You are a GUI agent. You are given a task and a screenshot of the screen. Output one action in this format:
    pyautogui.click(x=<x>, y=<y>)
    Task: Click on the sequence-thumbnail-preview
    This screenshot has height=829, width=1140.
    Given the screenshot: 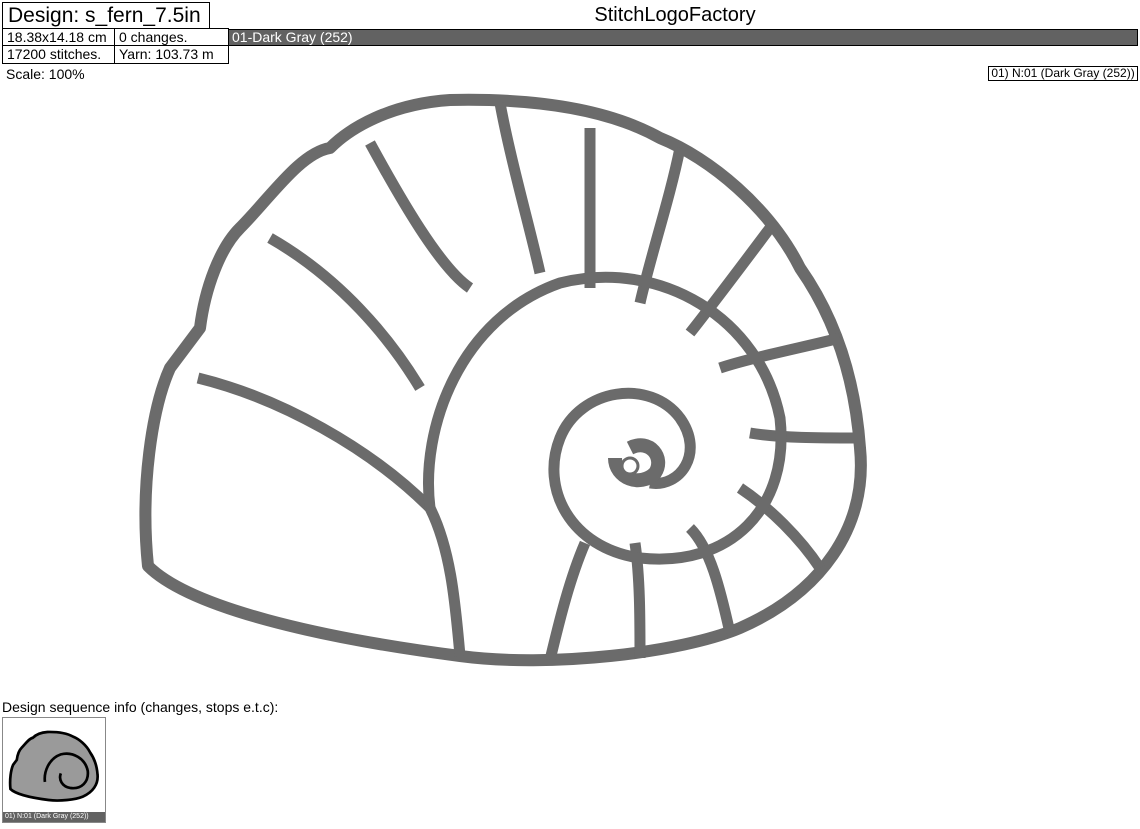 What is the action you would take?
    pyautogui.click(x=53, y=766)
    